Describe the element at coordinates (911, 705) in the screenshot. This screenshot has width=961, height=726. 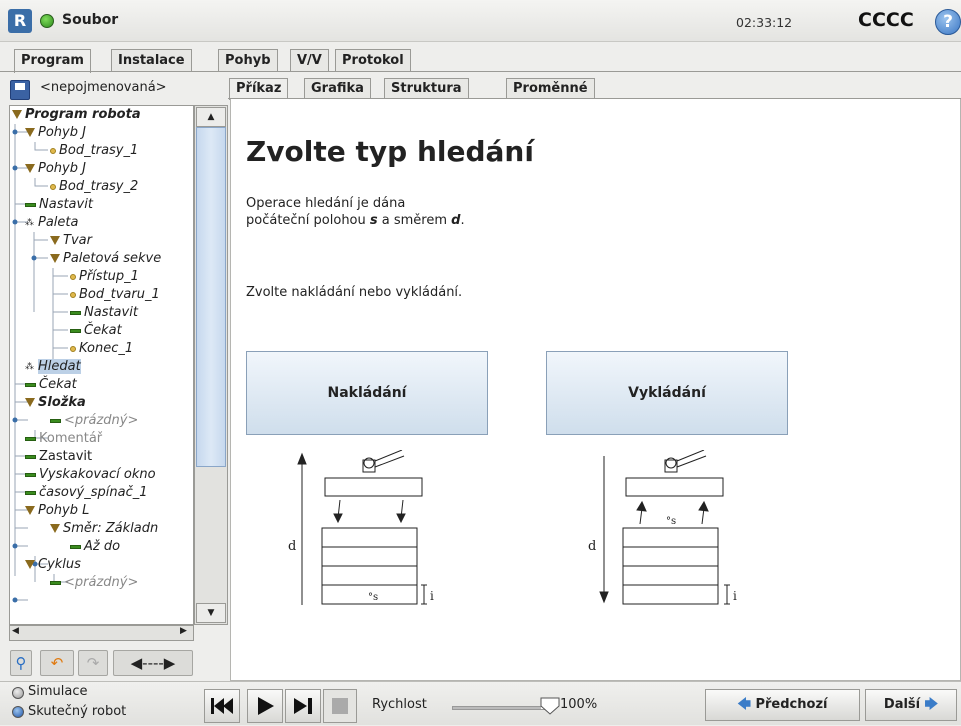
I see `next-button: Další 🡆` at that location.